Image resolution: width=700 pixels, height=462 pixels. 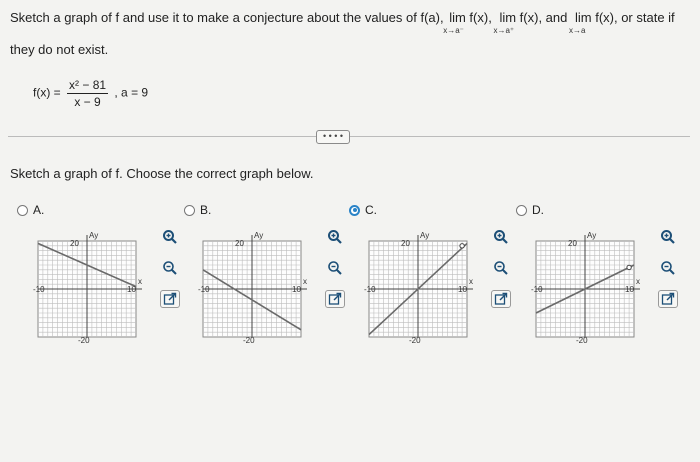 I want to click on graph-b-zoom-in-button, so click(x=335, y=237).